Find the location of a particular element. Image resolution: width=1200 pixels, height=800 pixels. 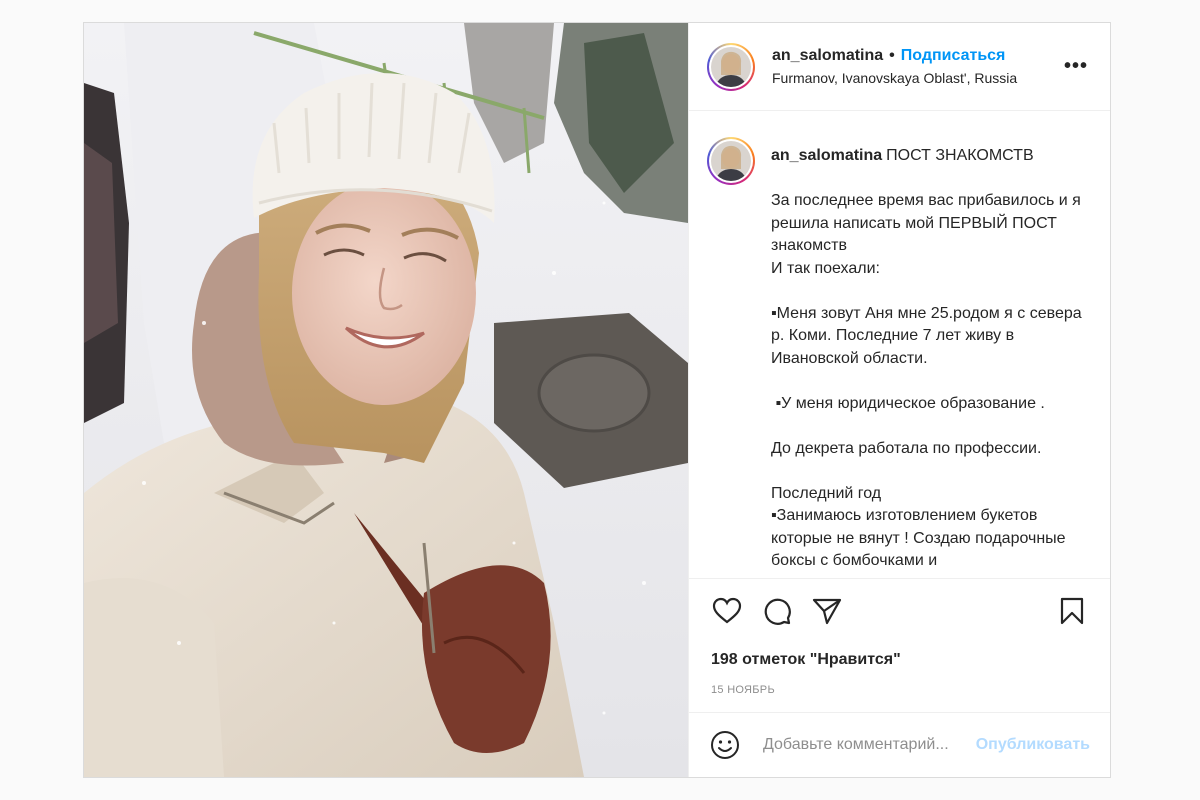

caption-author-avatar is located at coordinates (731, 161).